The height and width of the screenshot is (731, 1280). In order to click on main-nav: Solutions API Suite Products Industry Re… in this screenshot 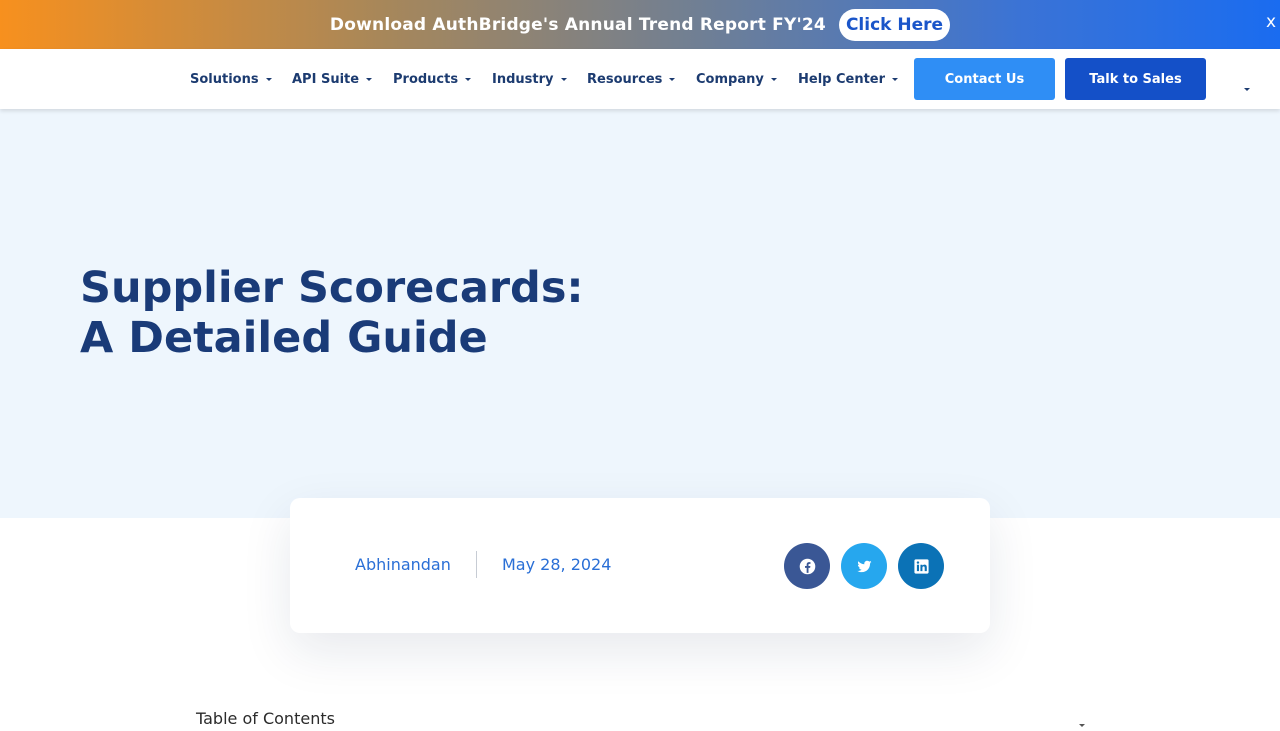, I will do `click(640, 79)`.